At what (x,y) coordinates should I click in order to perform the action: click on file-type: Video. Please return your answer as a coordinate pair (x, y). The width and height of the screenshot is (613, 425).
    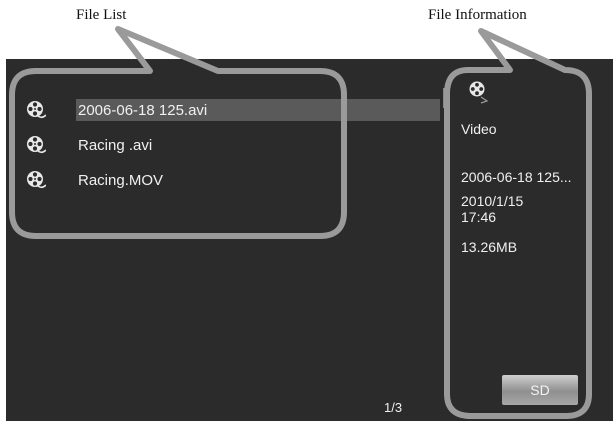
    Looking at the image, I should click on (479, 129).